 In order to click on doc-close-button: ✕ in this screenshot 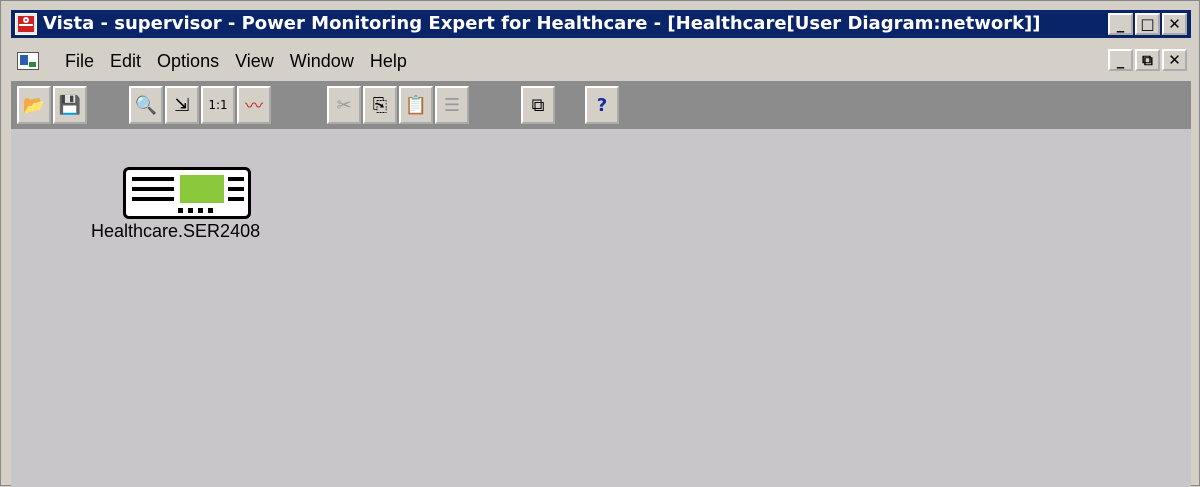, I will do `click(1174, 60)`.